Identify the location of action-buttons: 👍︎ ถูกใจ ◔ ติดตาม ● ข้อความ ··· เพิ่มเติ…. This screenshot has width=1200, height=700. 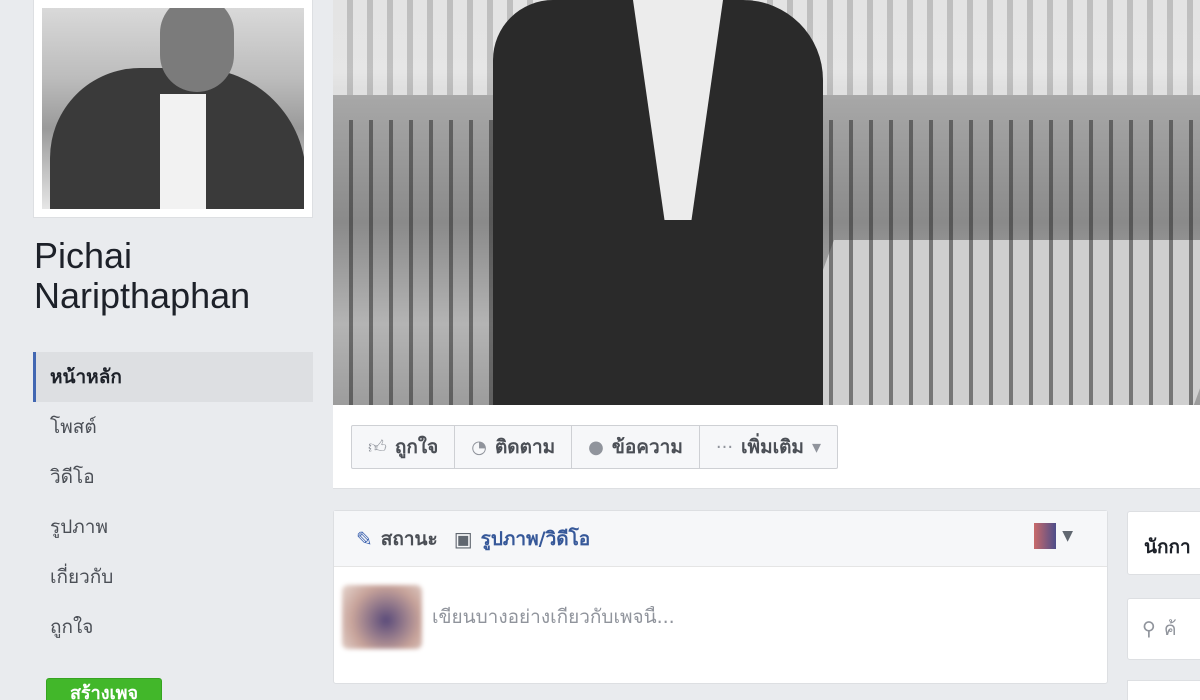
(594, 447).